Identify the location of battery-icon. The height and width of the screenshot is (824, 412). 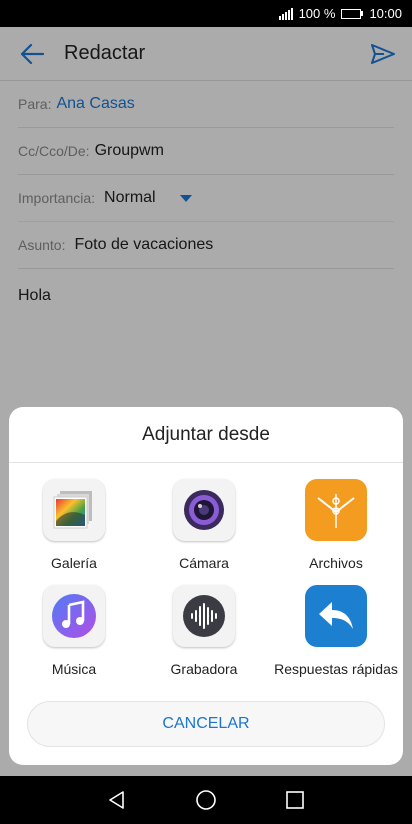
(352, 13).